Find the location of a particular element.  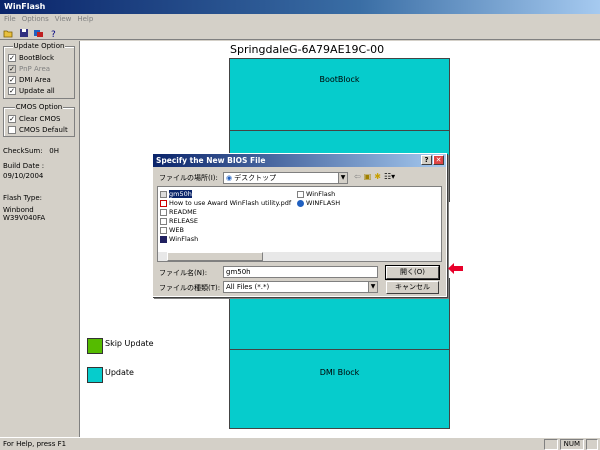

flash-type-value: Winbond W39V040FA is located at coordinates (24, 214).